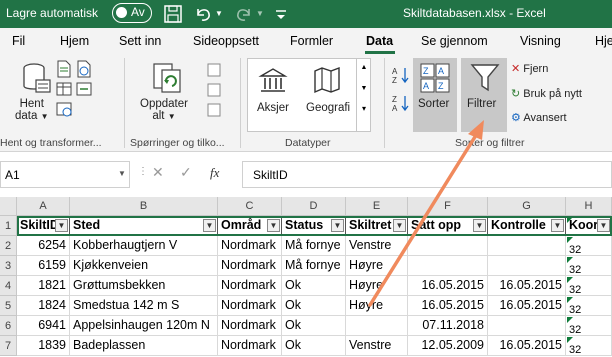  What do you see at coordinates (144, 246) in the screenshot?
I see `table-cell: Kobberhaugtjern V` at bounding box center [144, 246].